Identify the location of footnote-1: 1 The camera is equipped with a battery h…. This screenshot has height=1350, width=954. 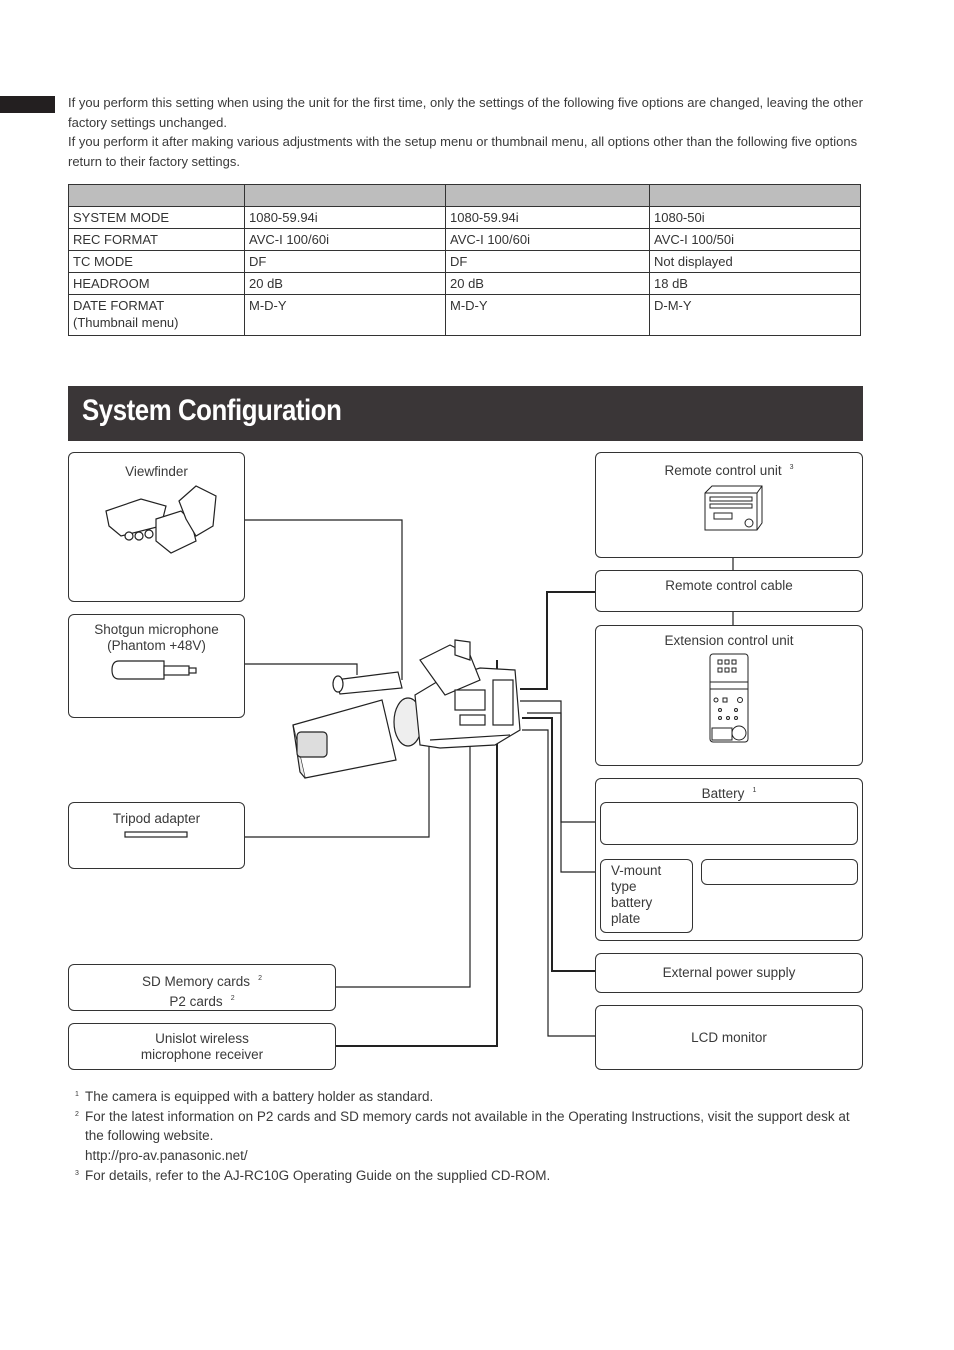
(467, 1097).